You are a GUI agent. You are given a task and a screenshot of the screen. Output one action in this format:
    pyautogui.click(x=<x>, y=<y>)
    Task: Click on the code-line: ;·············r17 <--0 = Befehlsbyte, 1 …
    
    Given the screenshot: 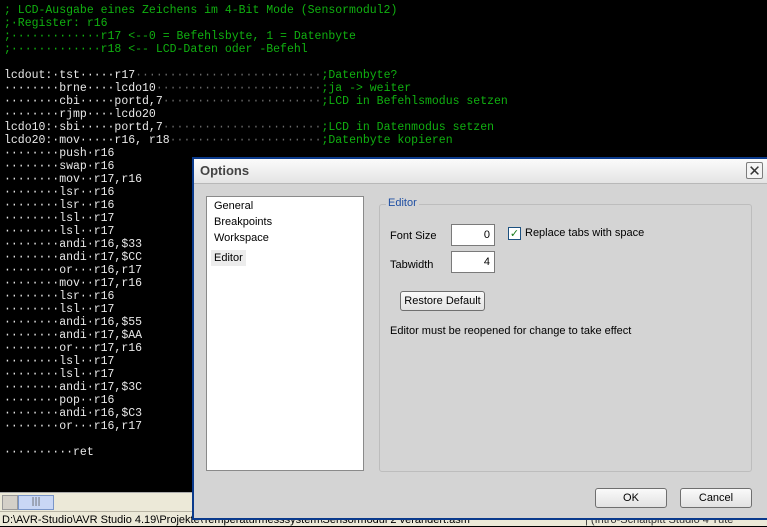 What is the action you would take?
    pyautogui.click(x=180, y=36)
    